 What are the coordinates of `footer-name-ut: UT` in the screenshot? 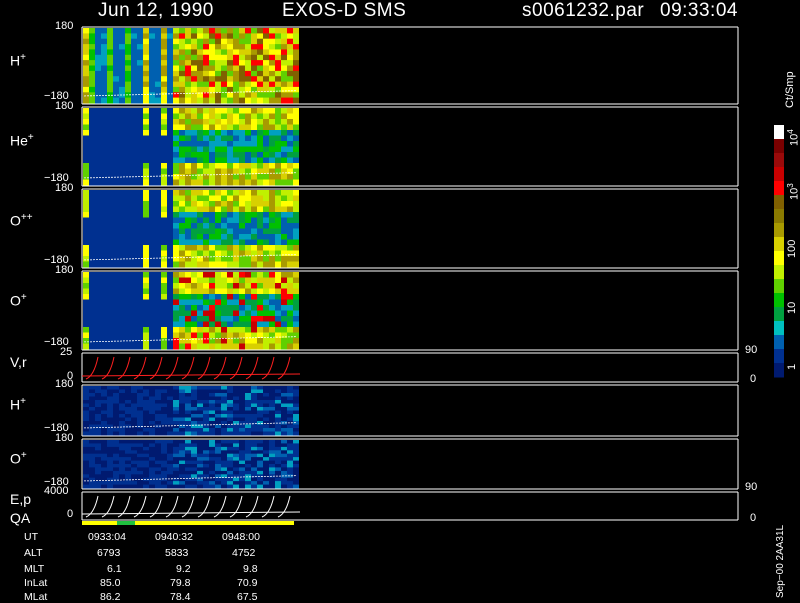 It's located at (31, 537).